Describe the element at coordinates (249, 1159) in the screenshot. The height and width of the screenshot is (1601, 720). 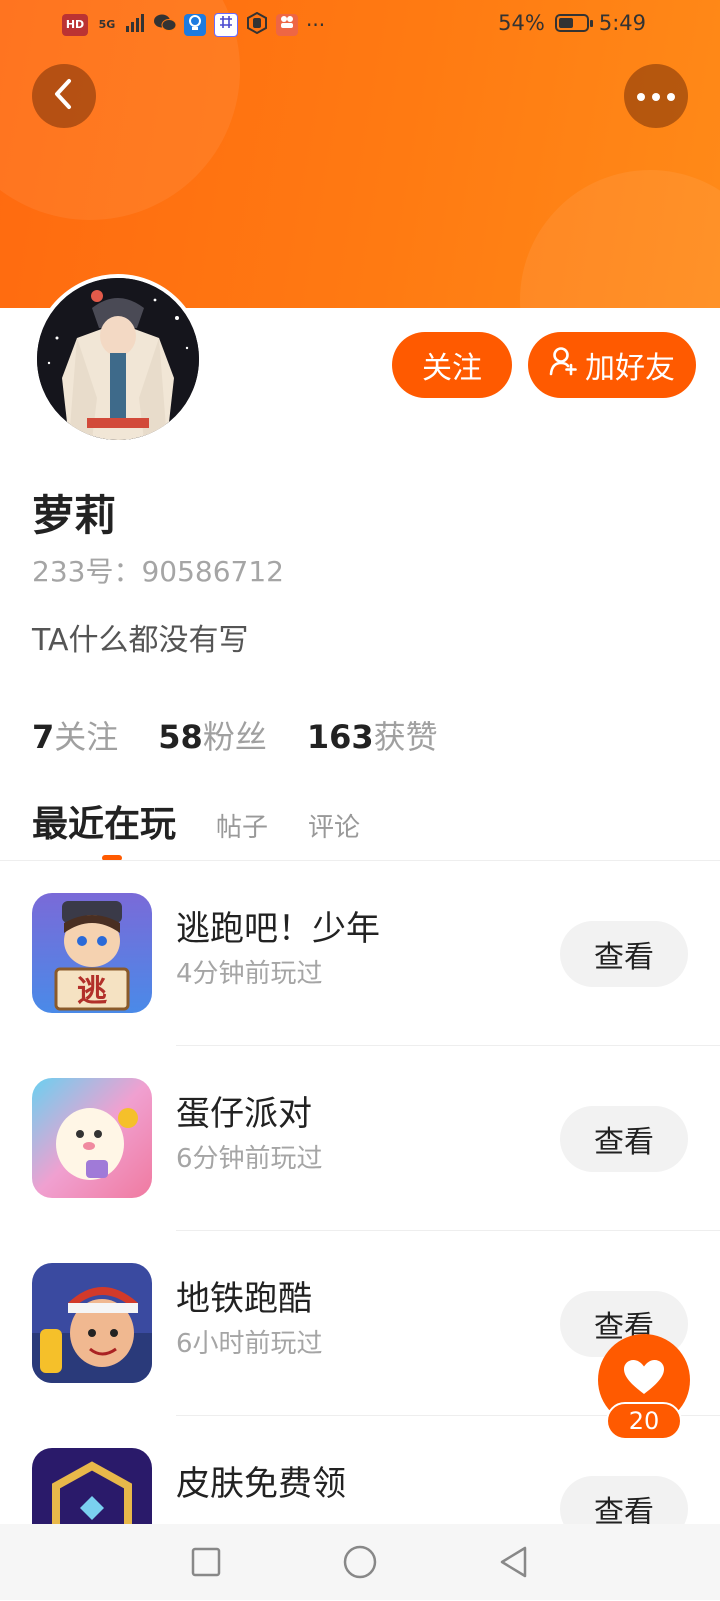
I see `game-last-played: 6分钟前玩过` at that location.